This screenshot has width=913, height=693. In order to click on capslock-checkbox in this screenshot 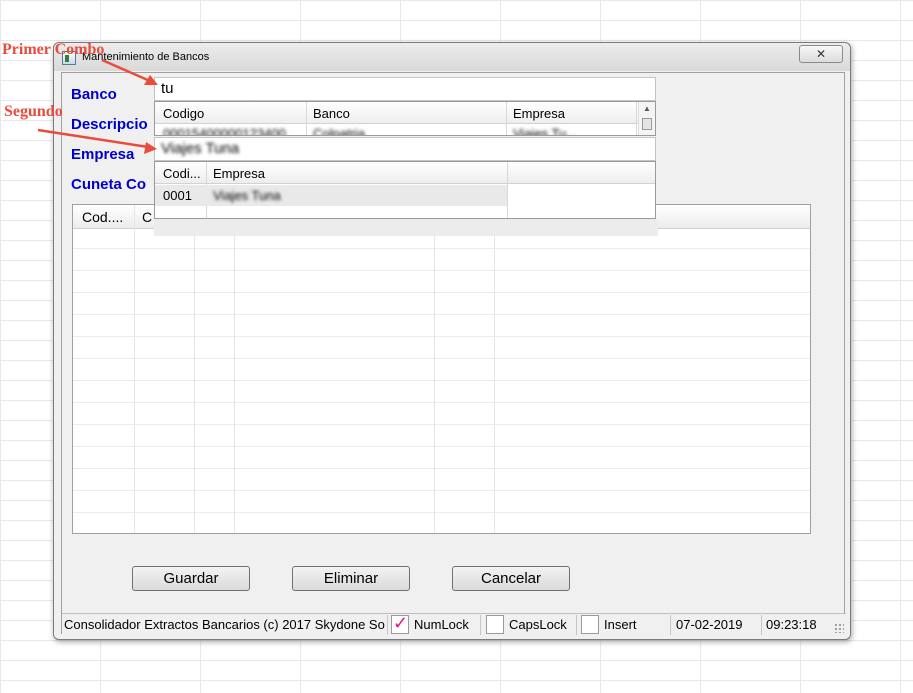, I will do `click(495, 624)`.